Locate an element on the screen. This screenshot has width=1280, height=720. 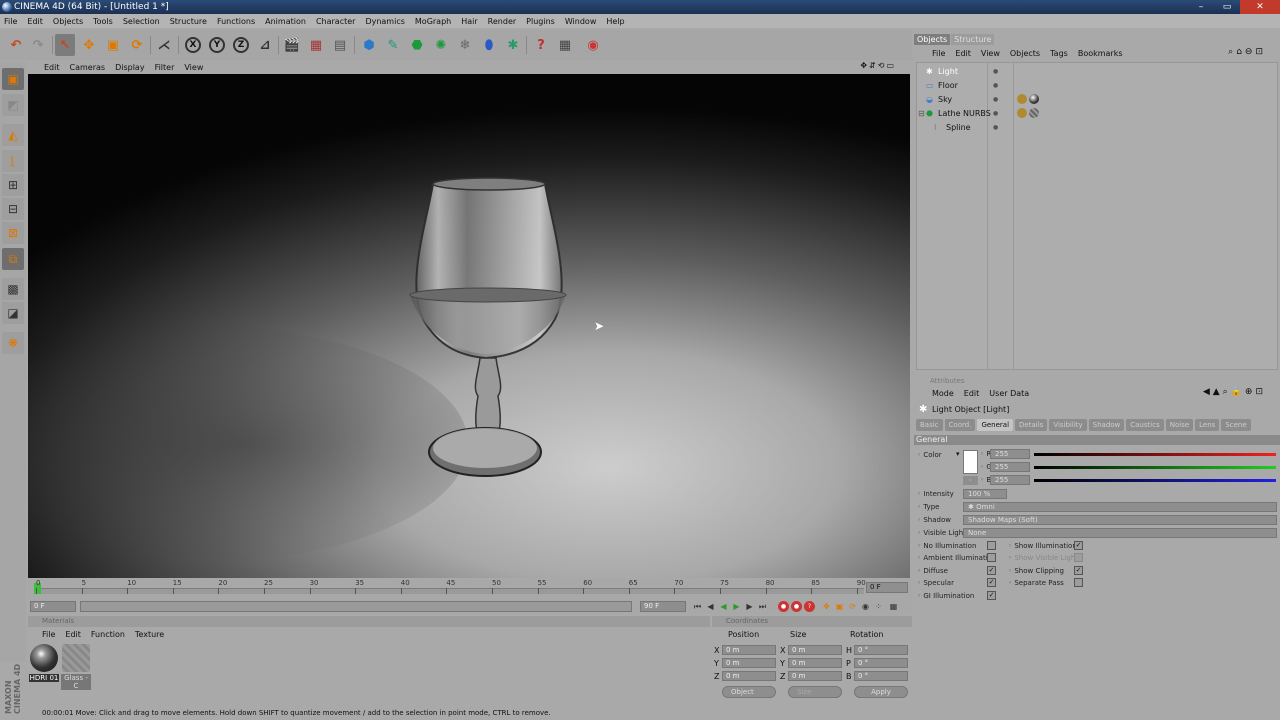
snap-icon: ◪ is located at coordinates (13, 313).